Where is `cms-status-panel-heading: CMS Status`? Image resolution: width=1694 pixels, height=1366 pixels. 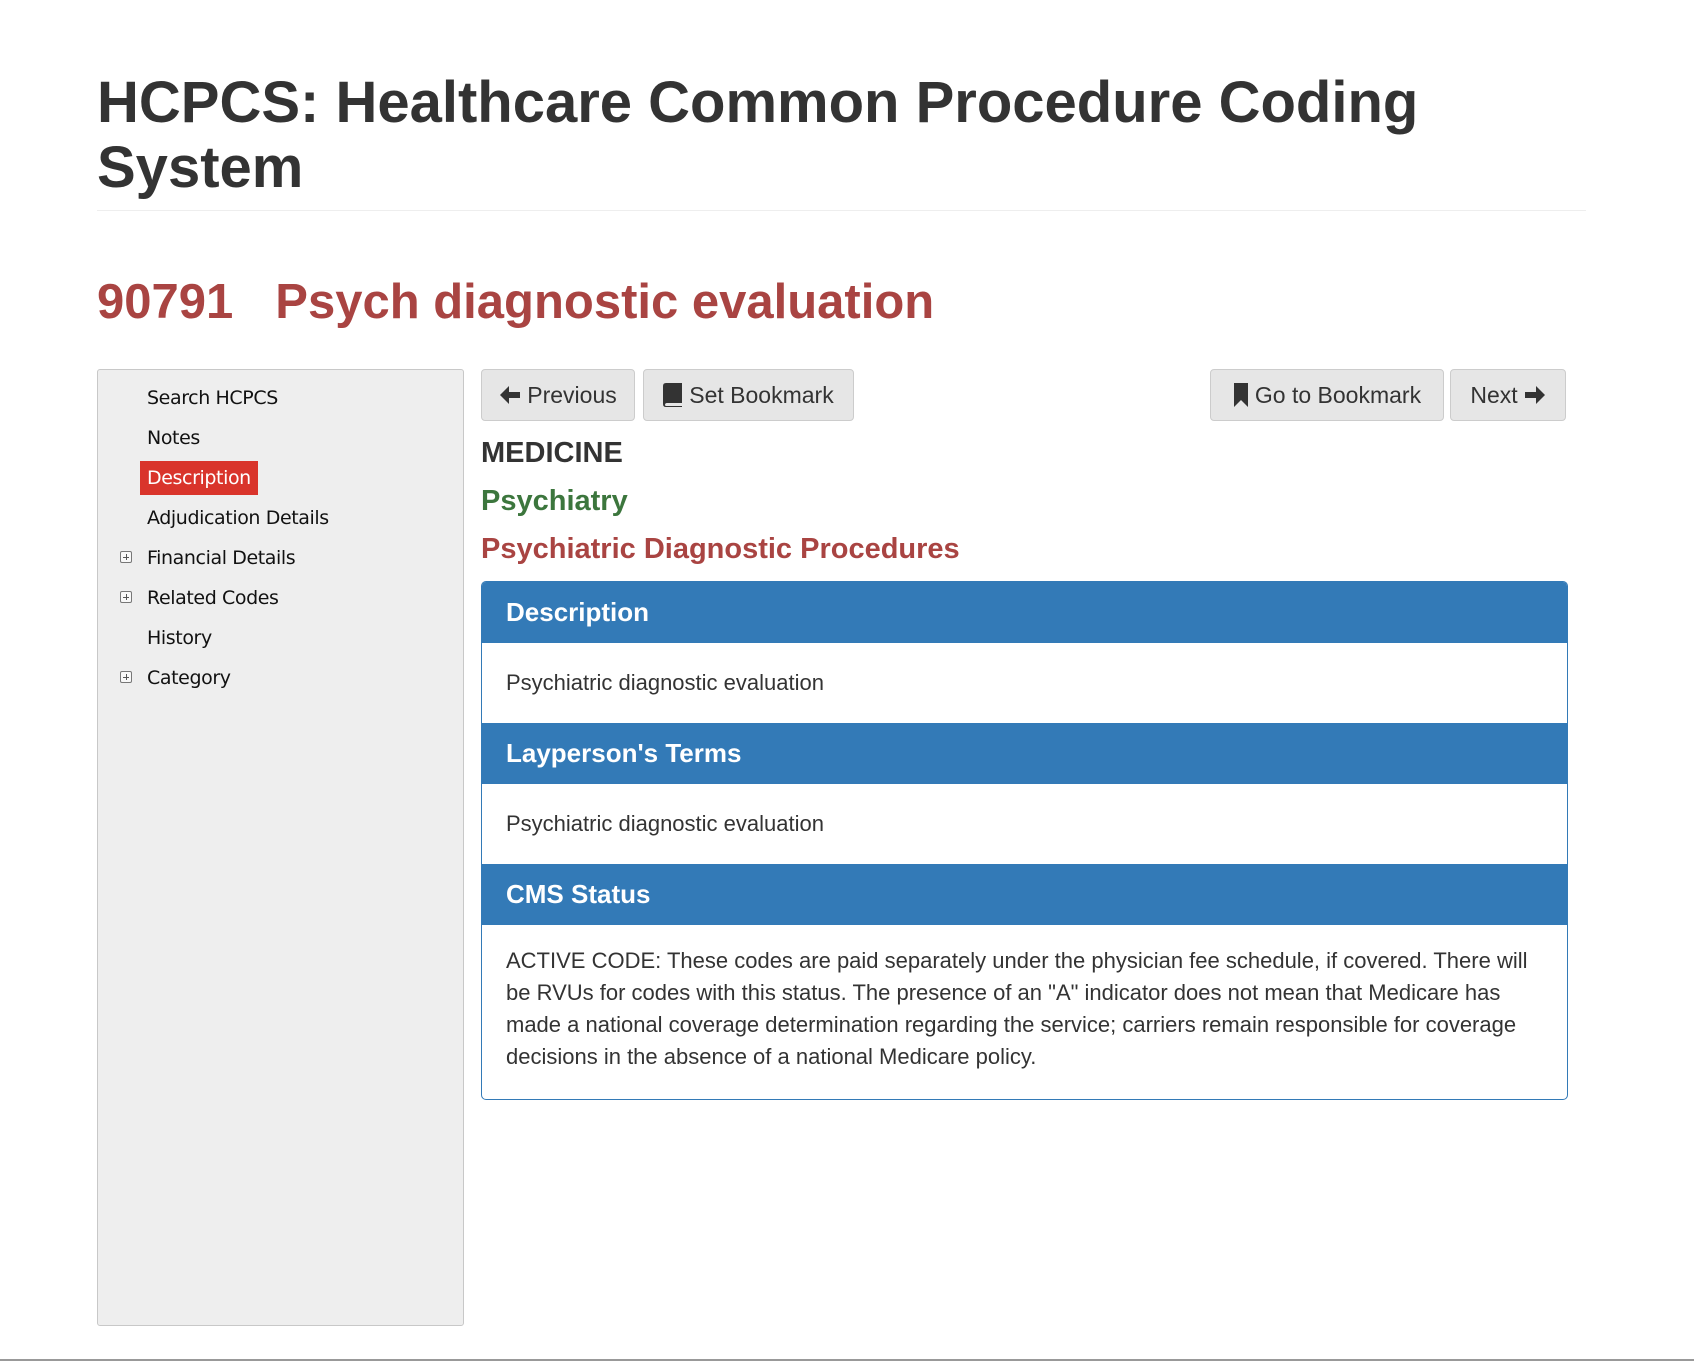 cms-status-panel-heading: CMS Status is located at coordinates (1024, 894).